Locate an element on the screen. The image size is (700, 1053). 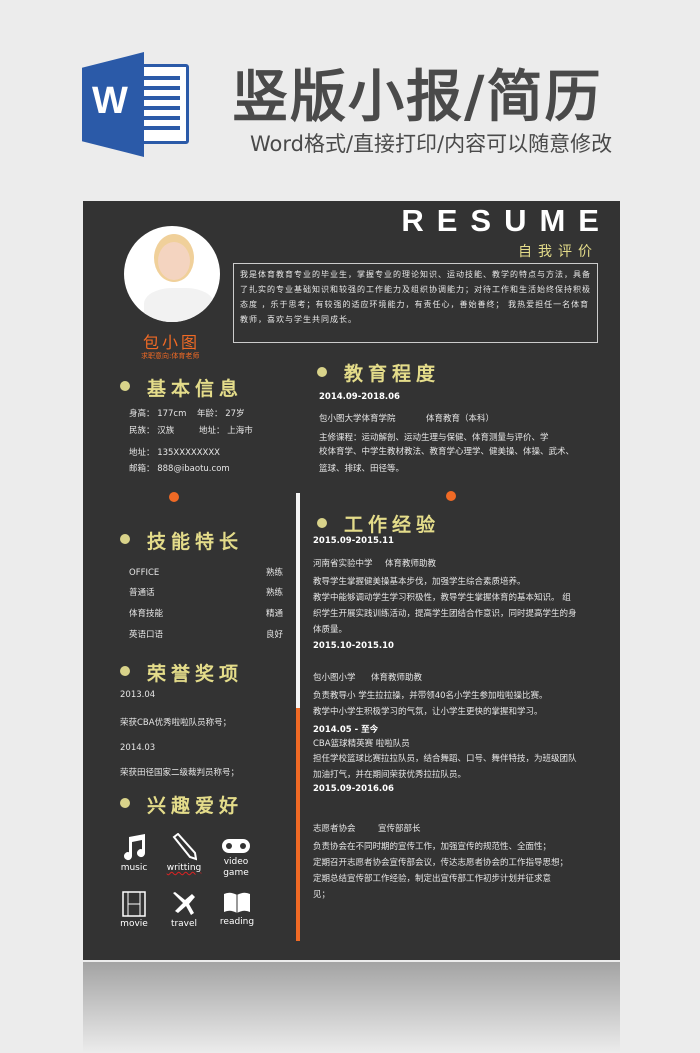
resume-title: RESUME is located at coordinates (506, 220).